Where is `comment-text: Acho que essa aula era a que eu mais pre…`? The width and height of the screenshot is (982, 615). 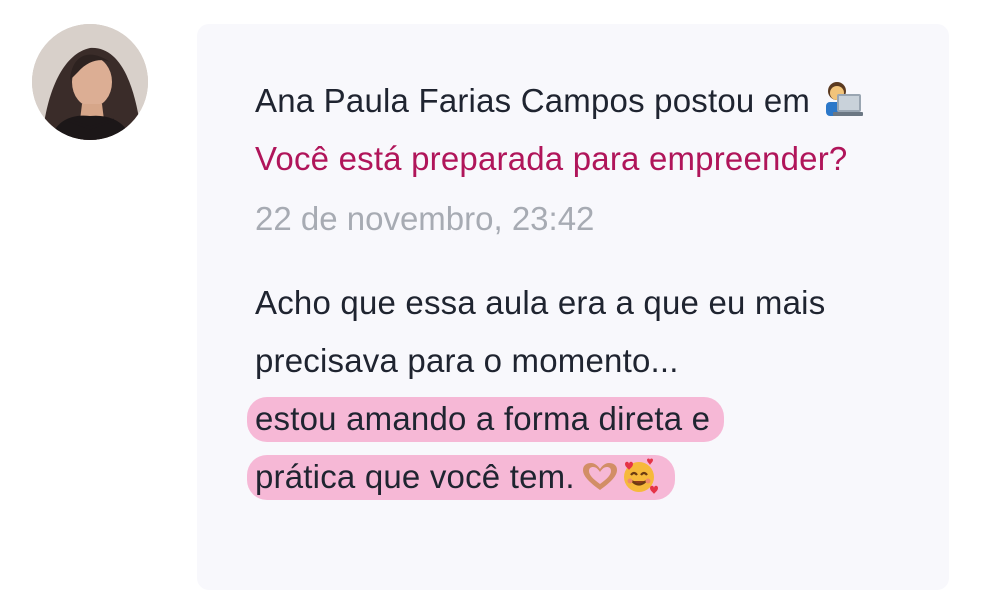 comment-text: Acho que essa aula era a que eu mais pre… is located at coordinates (540, 331).